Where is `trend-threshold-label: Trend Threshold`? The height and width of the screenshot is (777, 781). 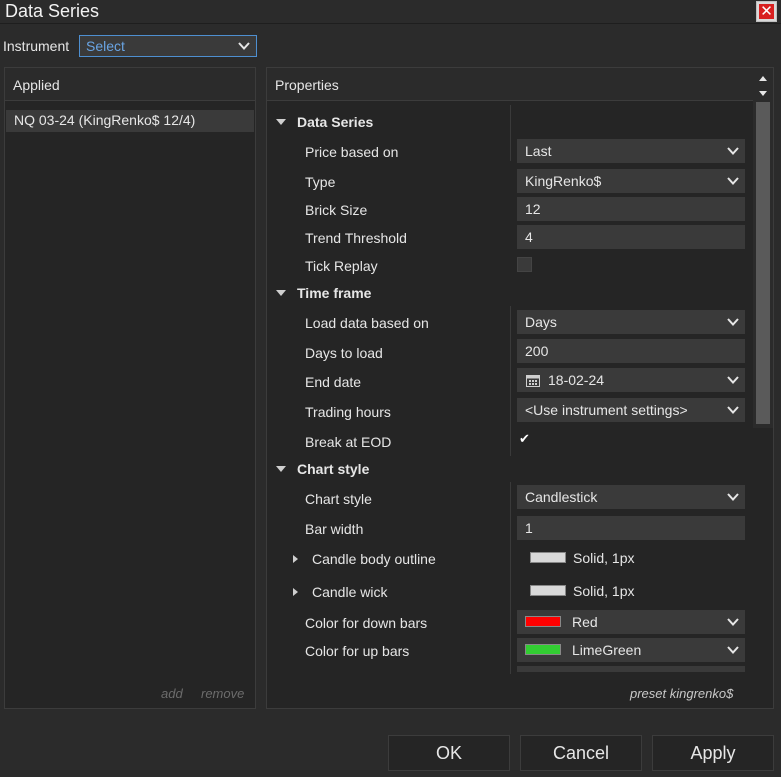 trend-threshold-label: Trend Threshold is located at coordinates (356, 238).